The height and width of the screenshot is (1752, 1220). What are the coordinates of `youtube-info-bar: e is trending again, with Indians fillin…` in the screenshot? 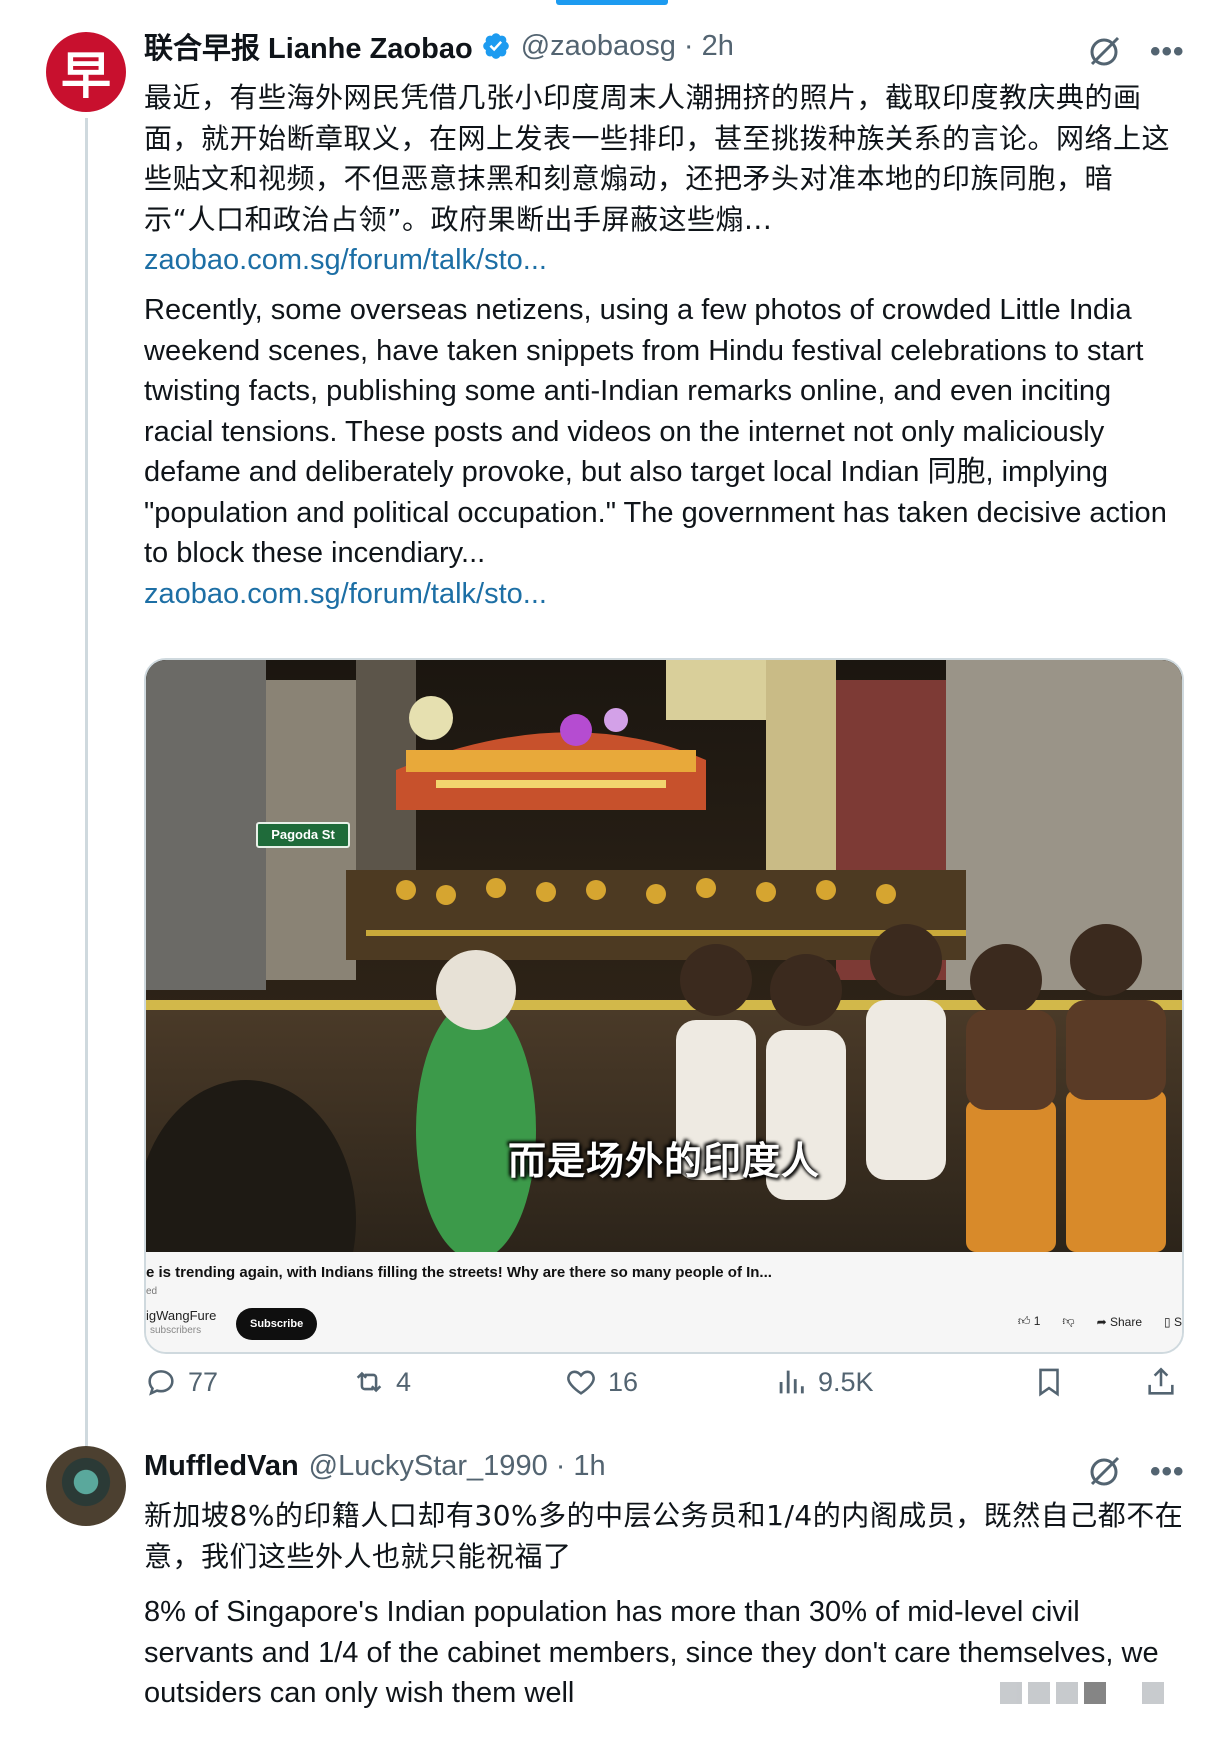 It's located at (664, 1302).